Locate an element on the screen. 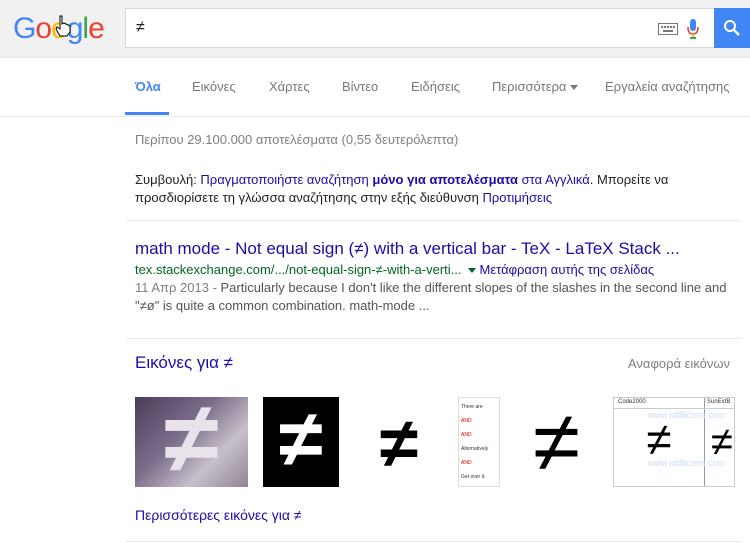  search-icon is located at coordinates (732, 28).